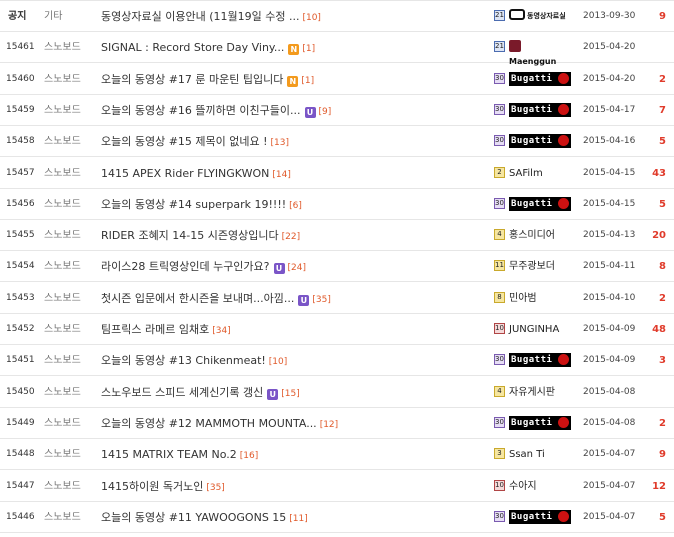  I want to click on writer-name: JUNGINHA, so click(534, 329).